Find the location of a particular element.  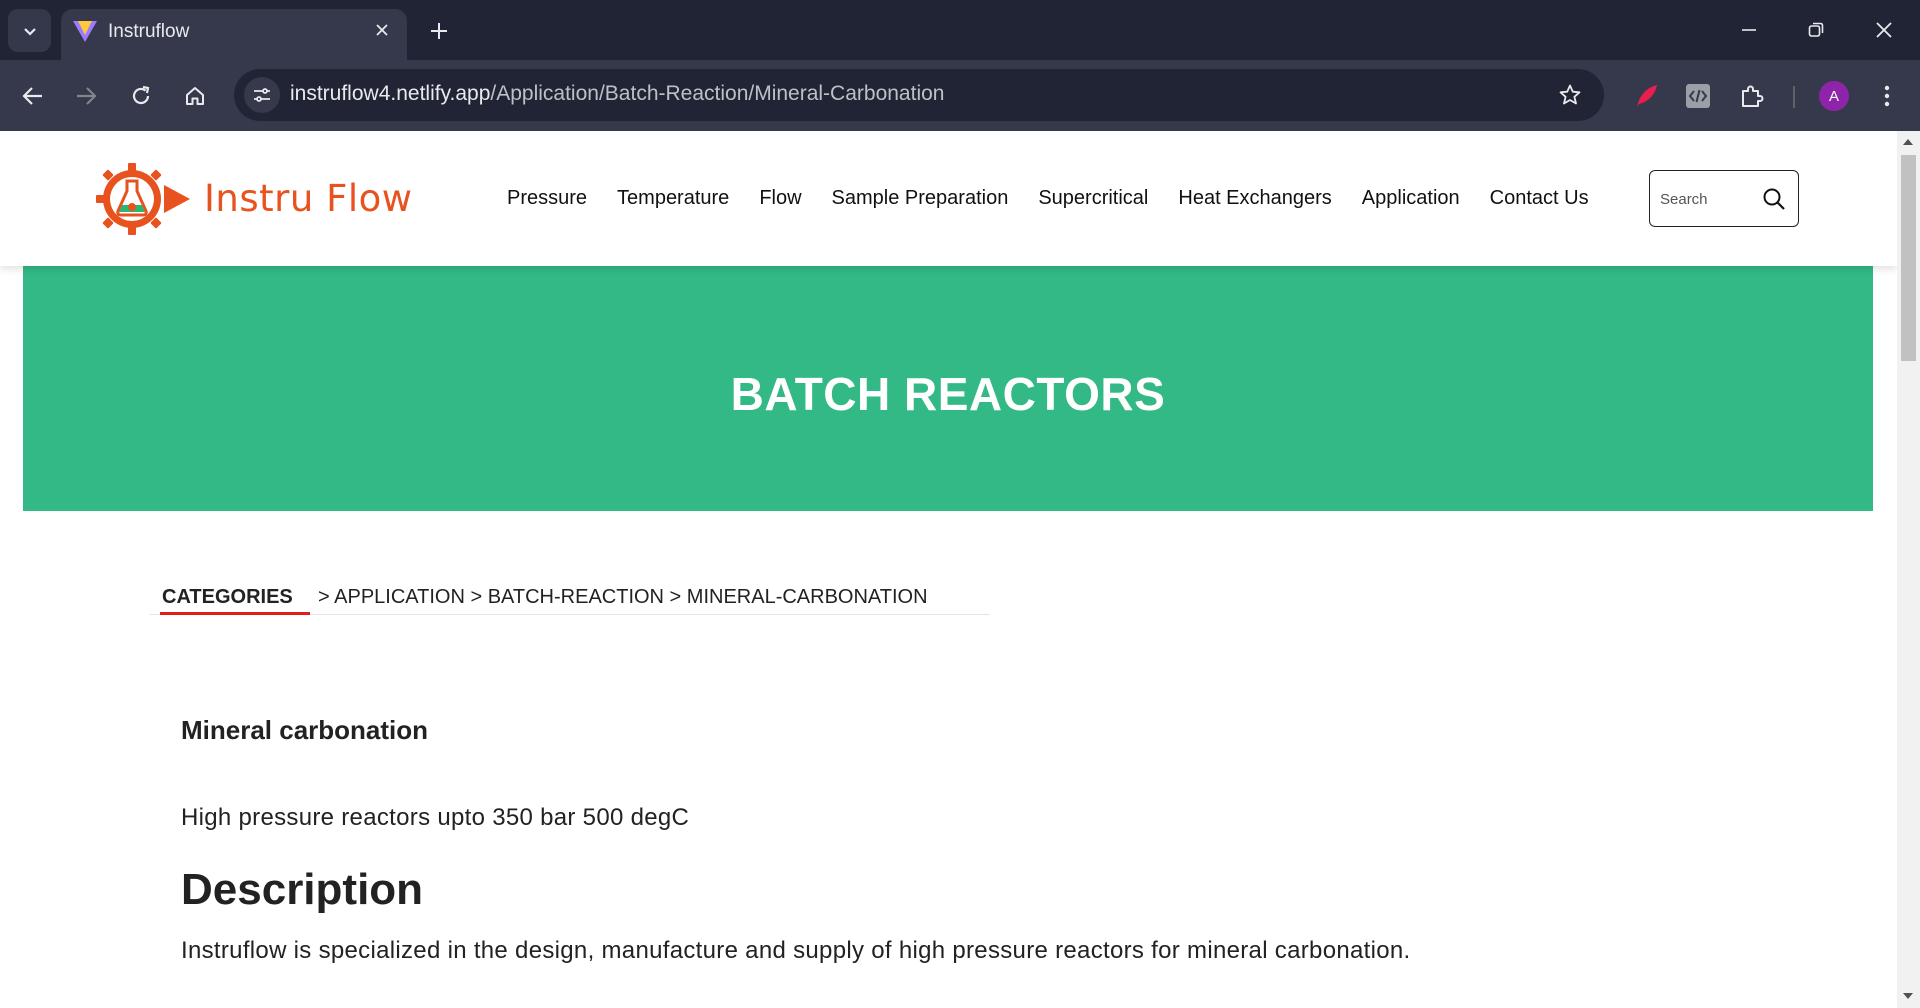

minimize-button is located at coordinates (1749, 30).